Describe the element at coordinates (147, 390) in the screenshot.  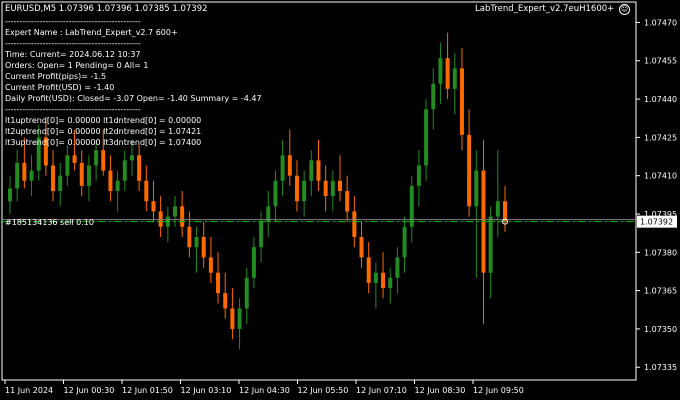
I see `x-tick-label: 12 Jun 01:50` at that location.